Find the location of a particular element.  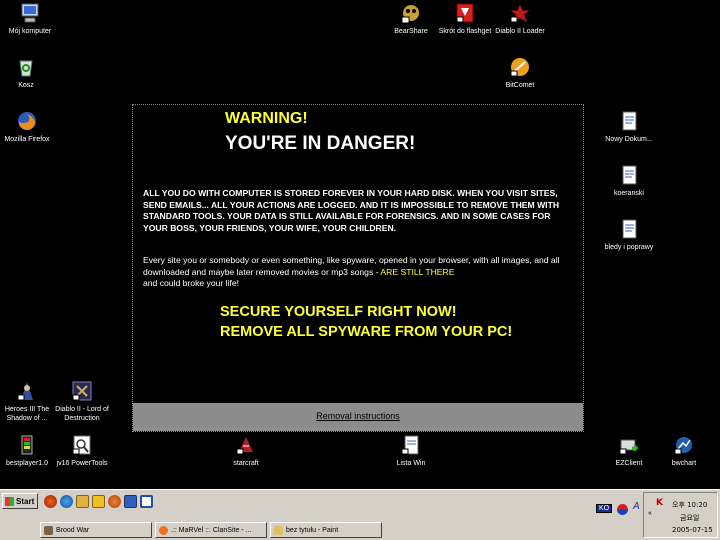

system-tray: K 오후 10:20 금요일 2005-07-15 is located at coordinates (680, 515).